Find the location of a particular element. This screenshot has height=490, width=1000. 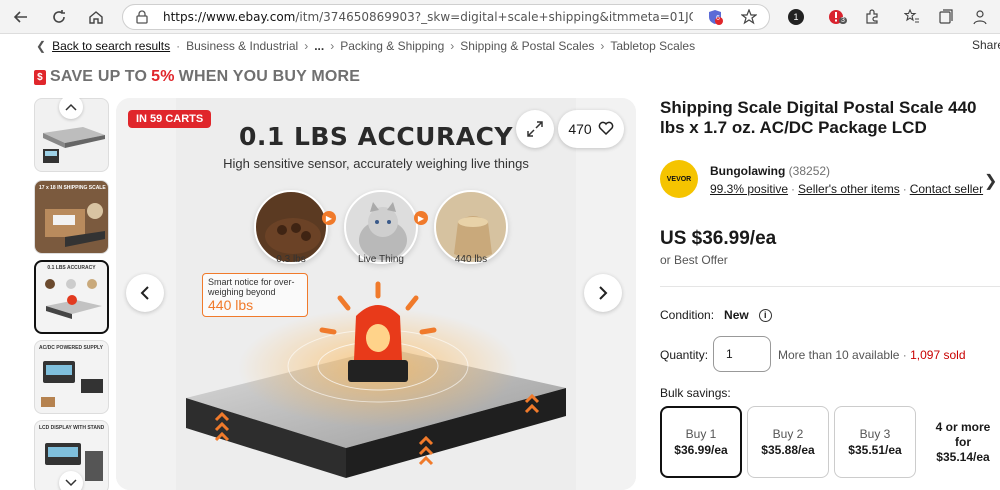

bubble-label-light: 0.3 lbs is located at coordinates (291, 259).